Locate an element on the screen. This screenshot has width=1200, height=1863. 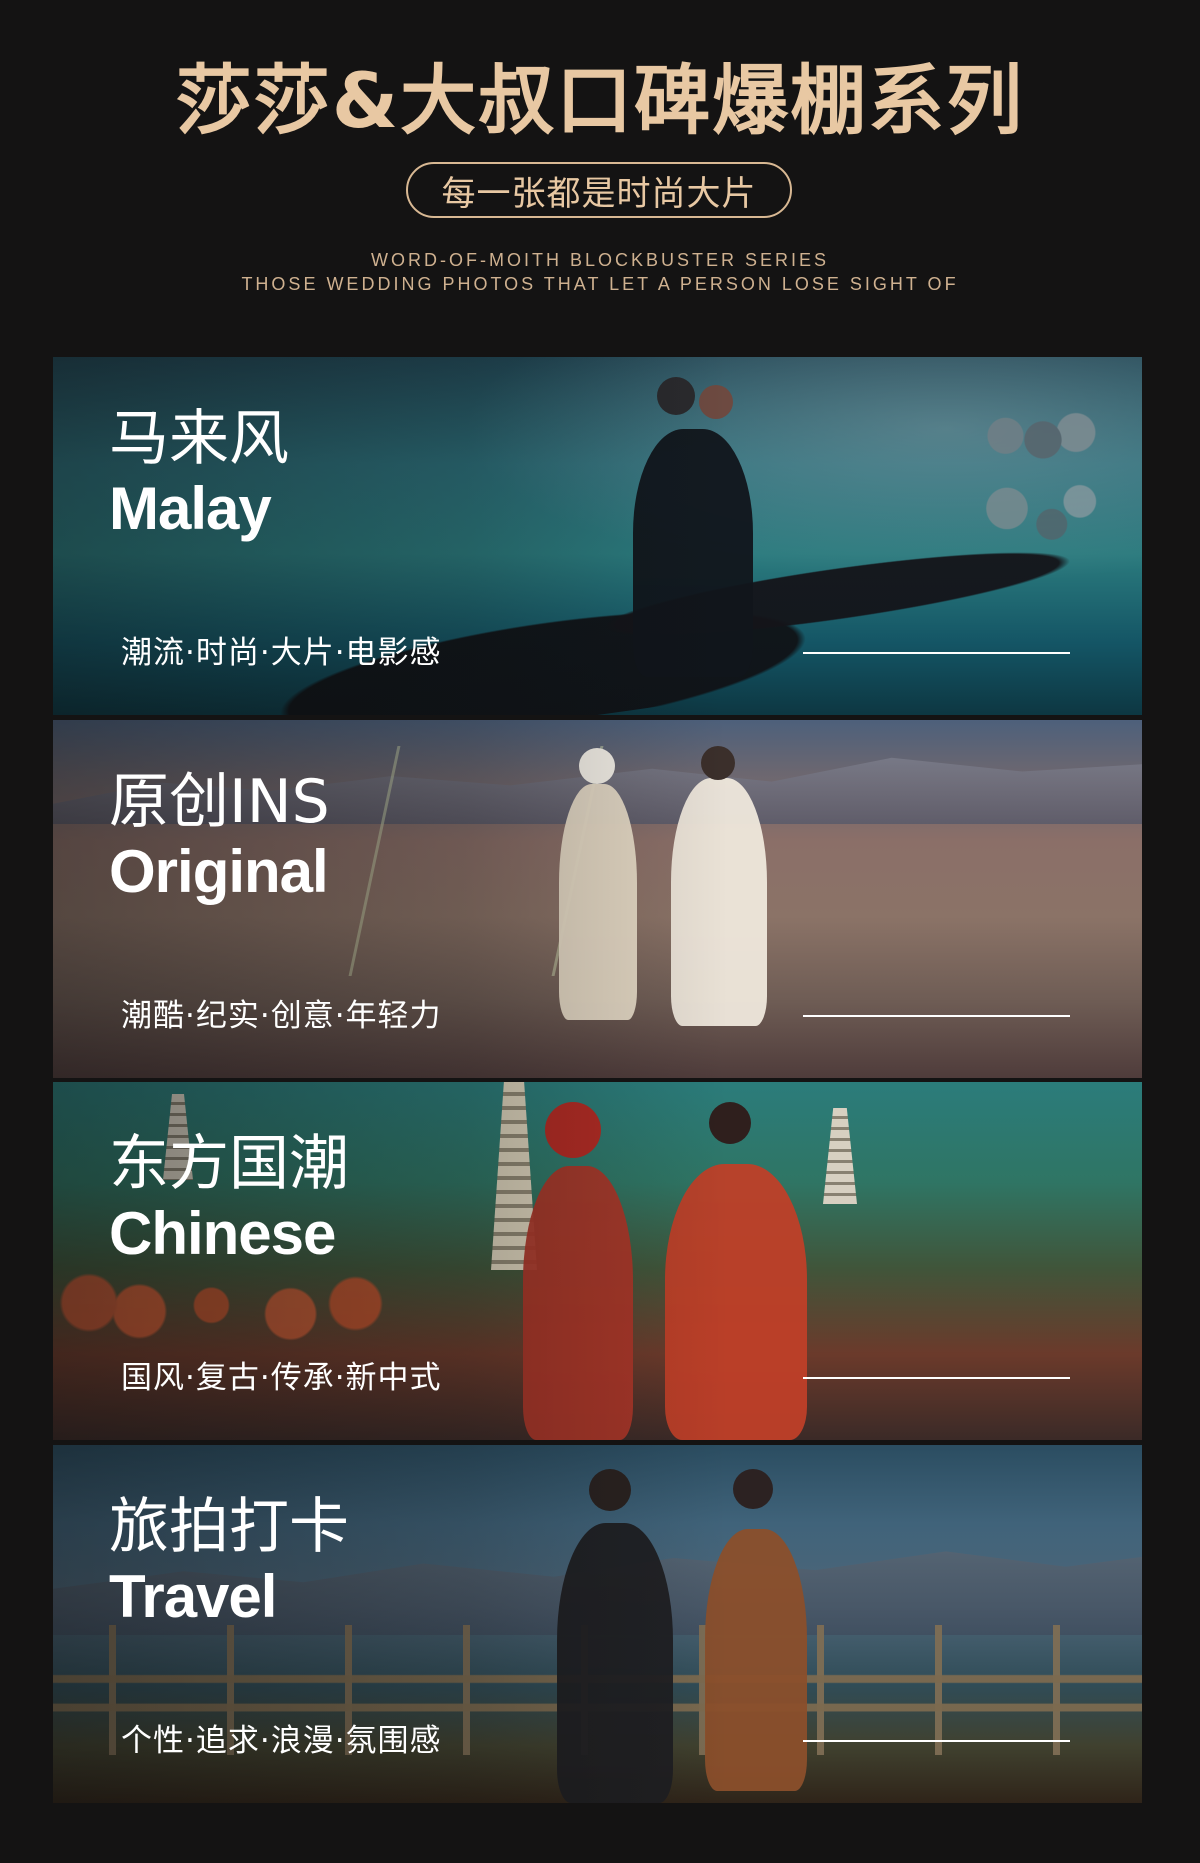
chinese-tagline: 国风·复古·传承·新中式 is located at coordinates (281, 1378).